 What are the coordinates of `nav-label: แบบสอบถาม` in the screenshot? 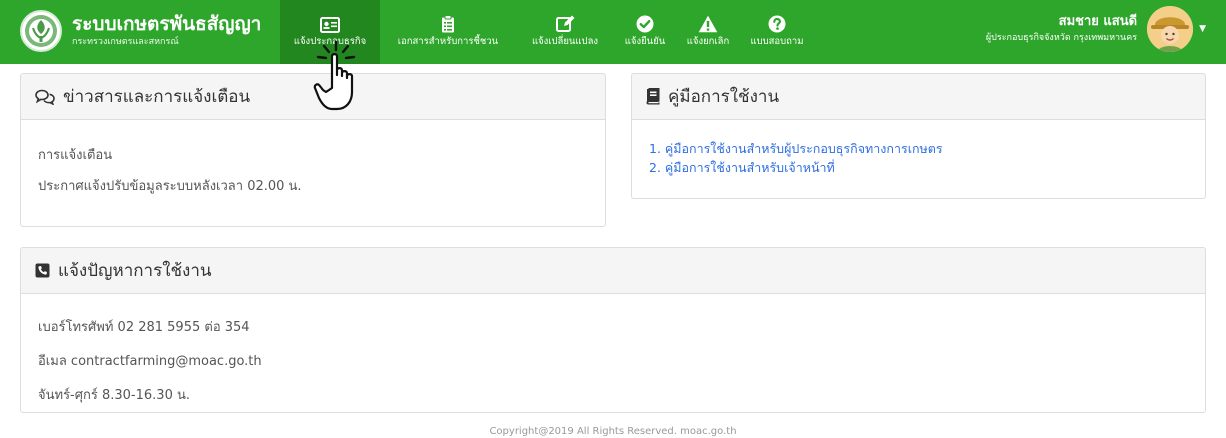 It's located at (777, 41).